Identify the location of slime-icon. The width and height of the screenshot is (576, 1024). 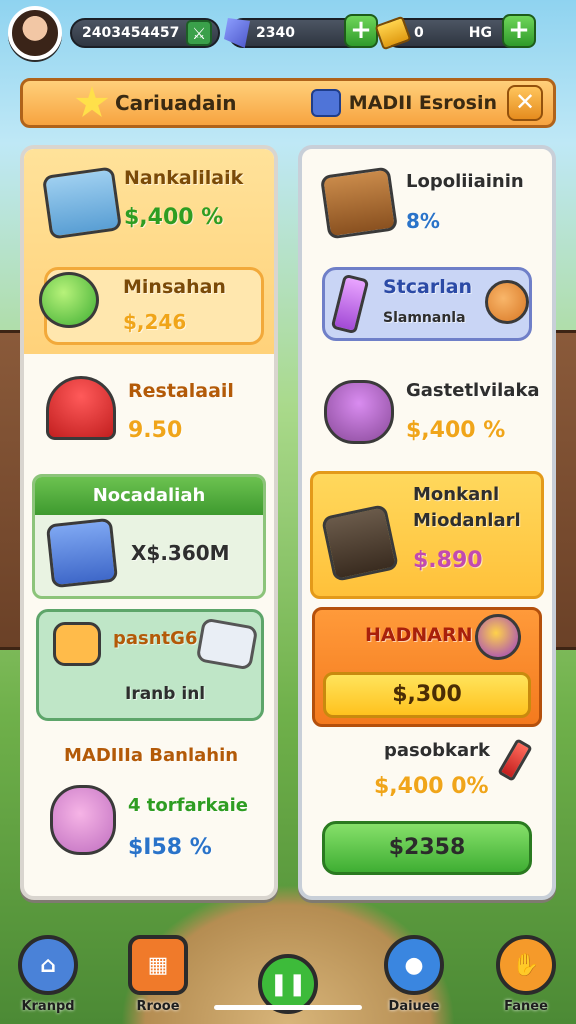
(69, 300).